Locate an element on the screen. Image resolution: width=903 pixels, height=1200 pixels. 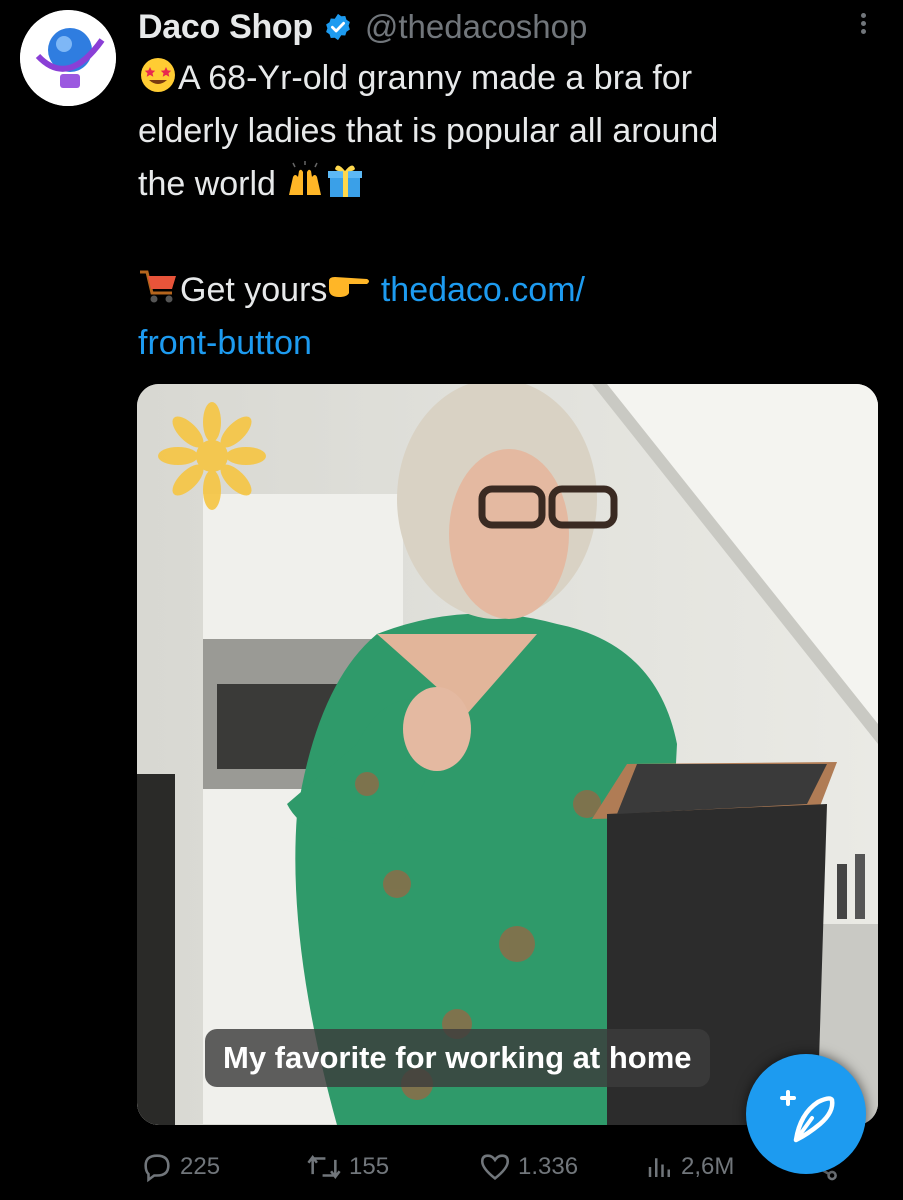
reply-button: 225 is located at coordinates (180, 1167).